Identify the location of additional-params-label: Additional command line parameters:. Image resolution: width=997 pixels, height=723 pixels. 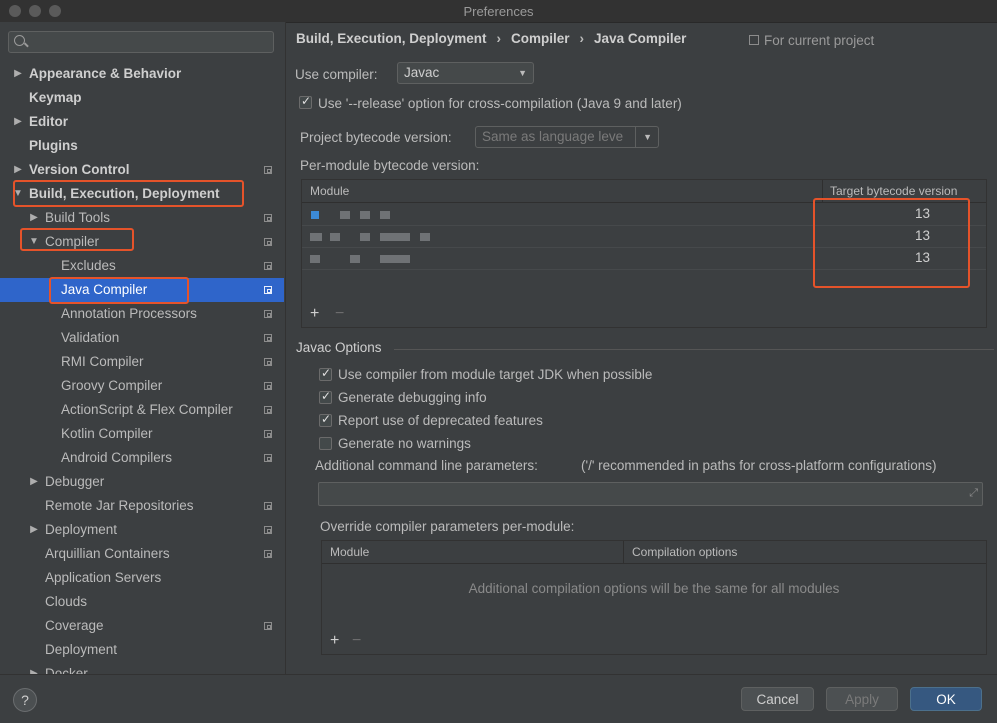
(426, 465).